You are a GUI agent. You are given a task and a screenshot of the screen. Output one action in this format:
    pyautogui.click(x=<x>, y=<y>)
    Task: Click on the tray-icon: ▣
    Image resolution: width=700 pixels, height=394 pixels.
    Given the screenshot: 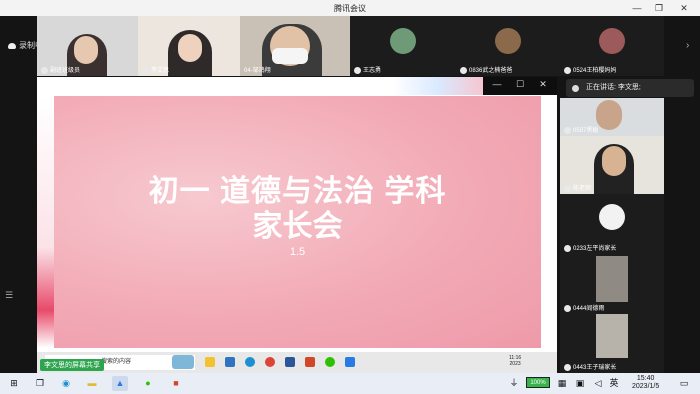 What is the action you would take?
    pyautogui.click(x=580, y=383)
    